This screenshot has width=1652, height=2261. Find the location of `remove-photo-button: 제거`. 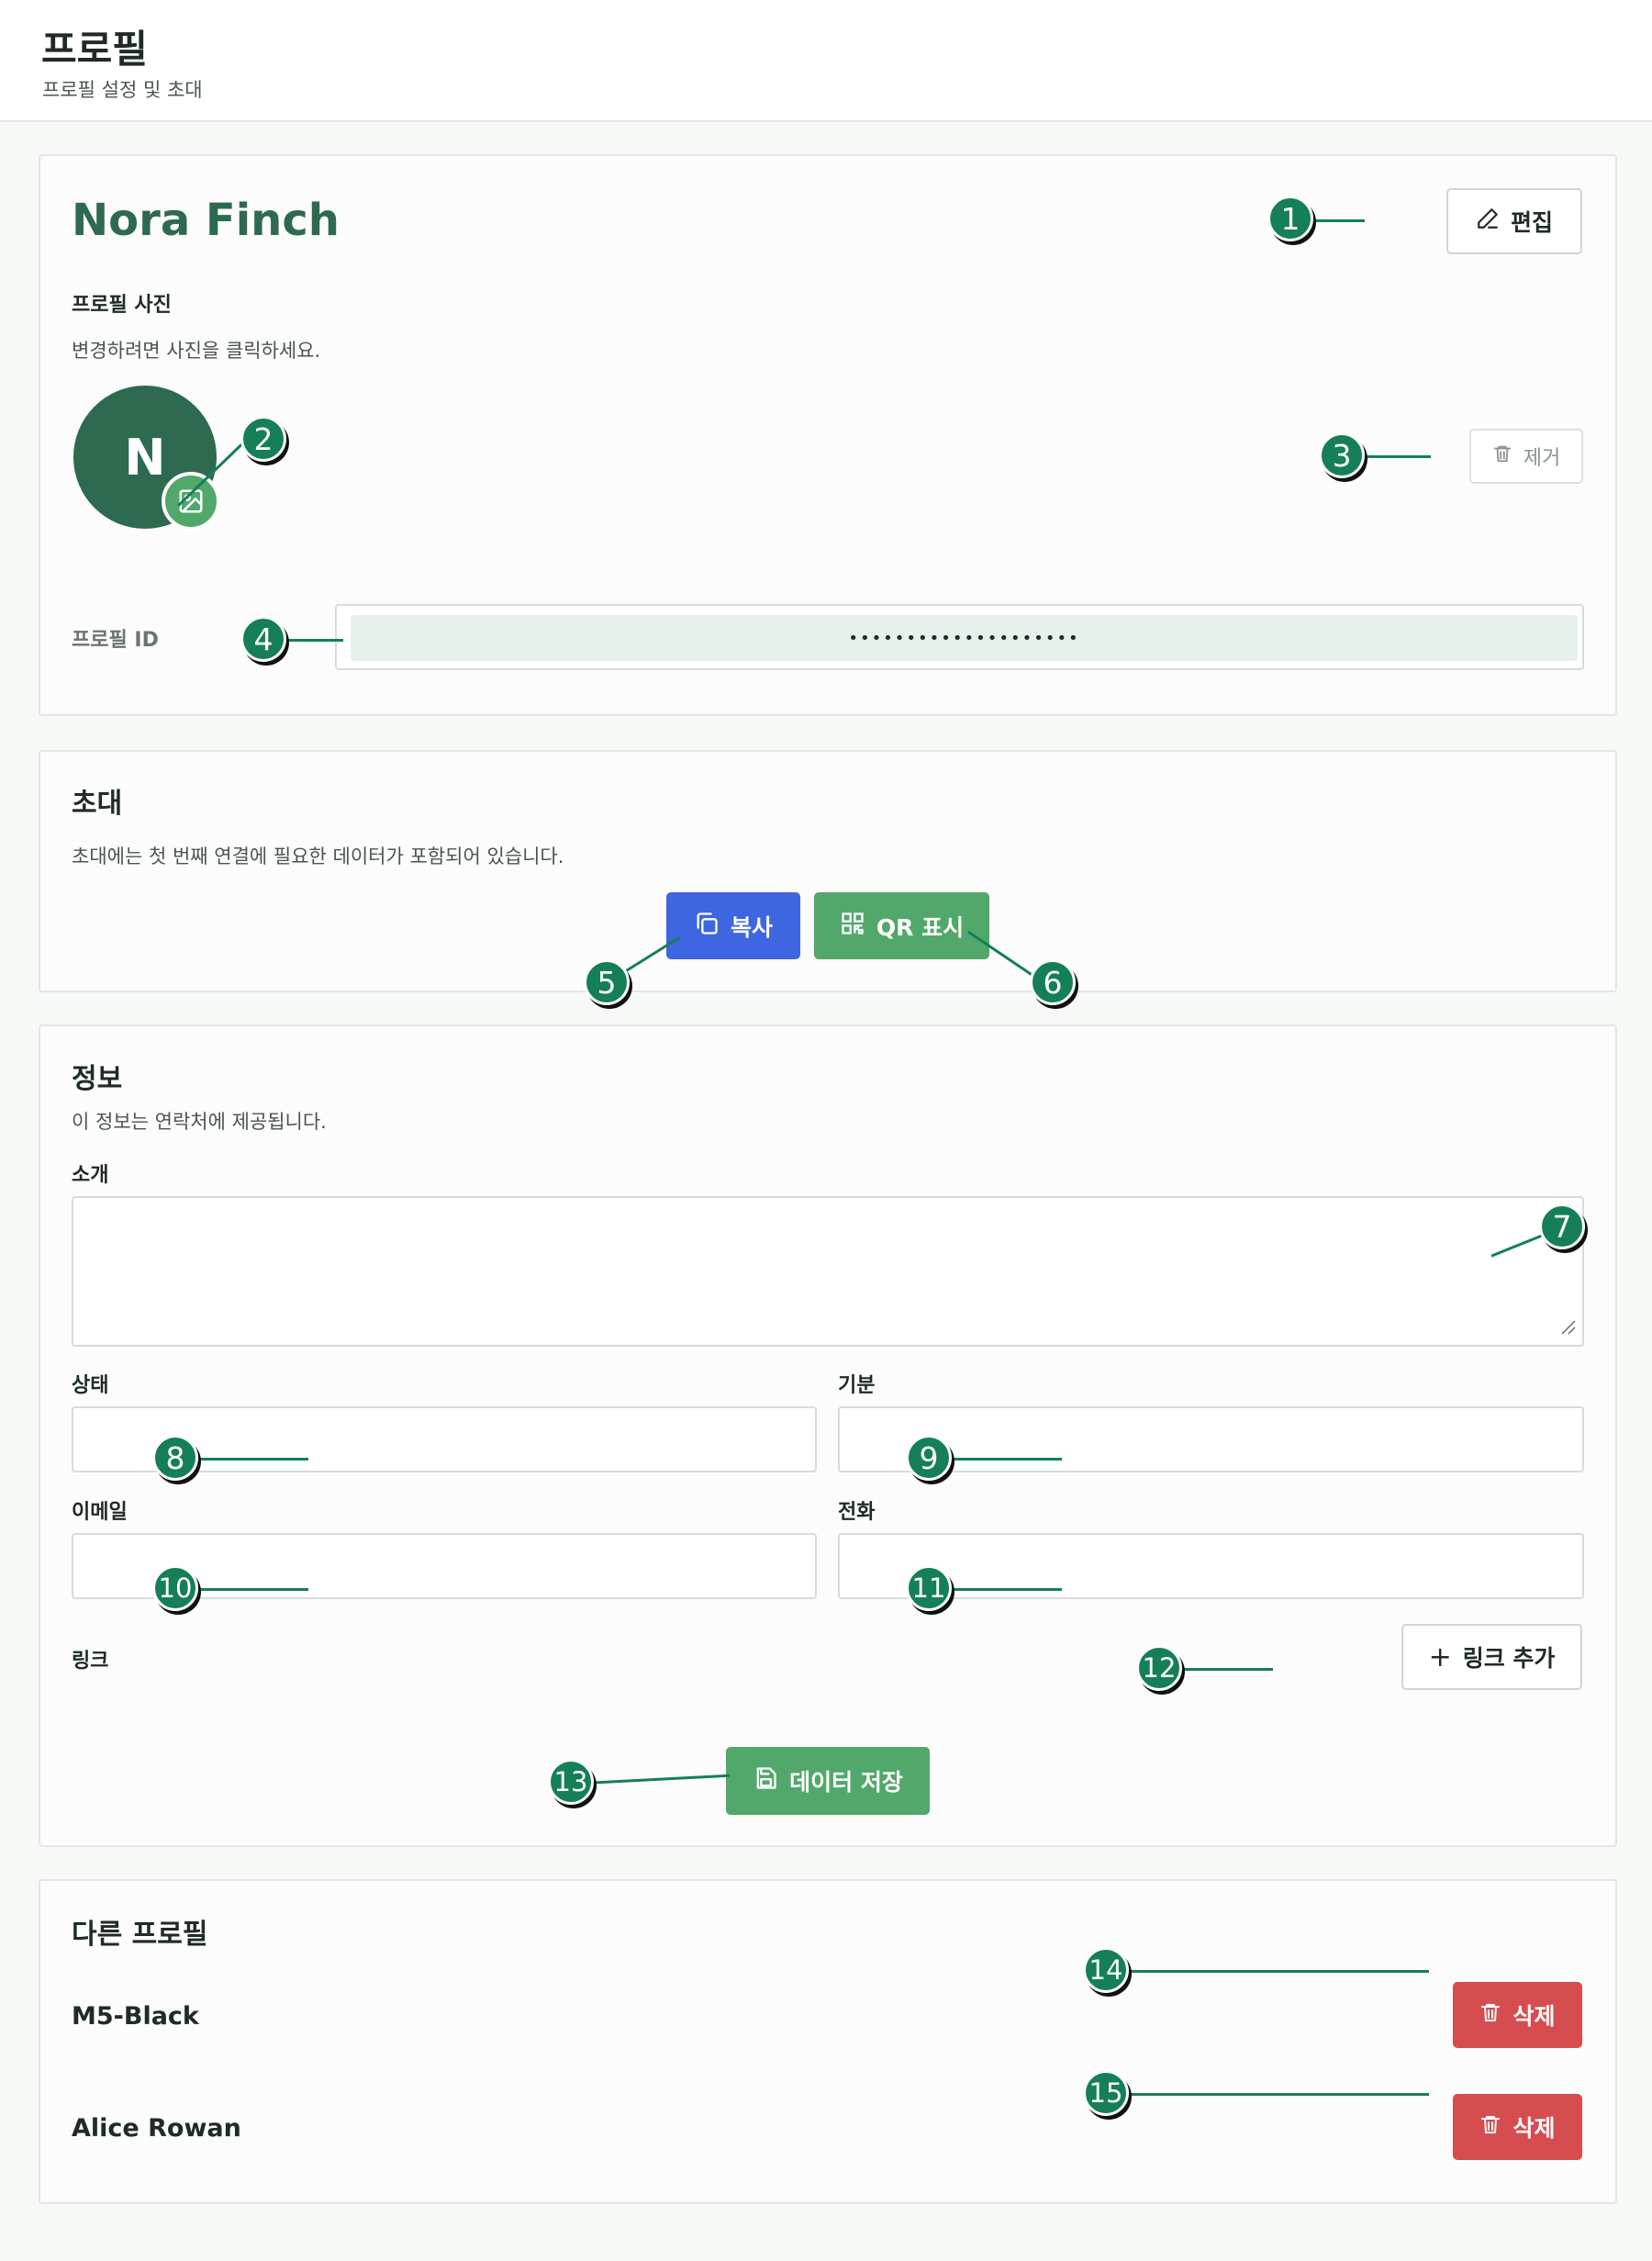

remove-photo-button: 제거 is located at coordinates (1526, 457).